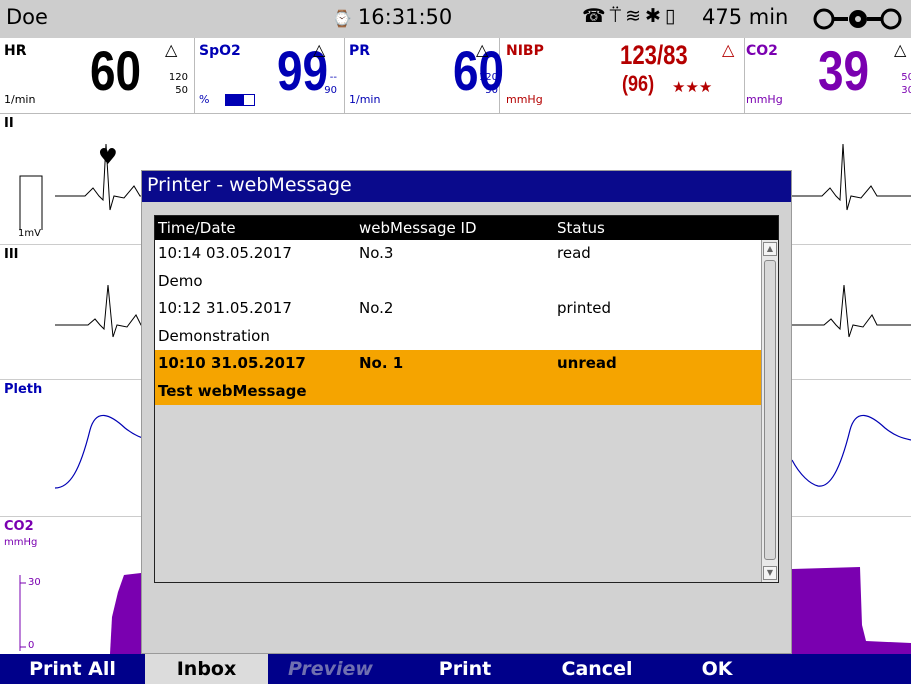 This screenshot has width=911, height=684. I want to click on co2-limits: 50 30, so click(906, 84).